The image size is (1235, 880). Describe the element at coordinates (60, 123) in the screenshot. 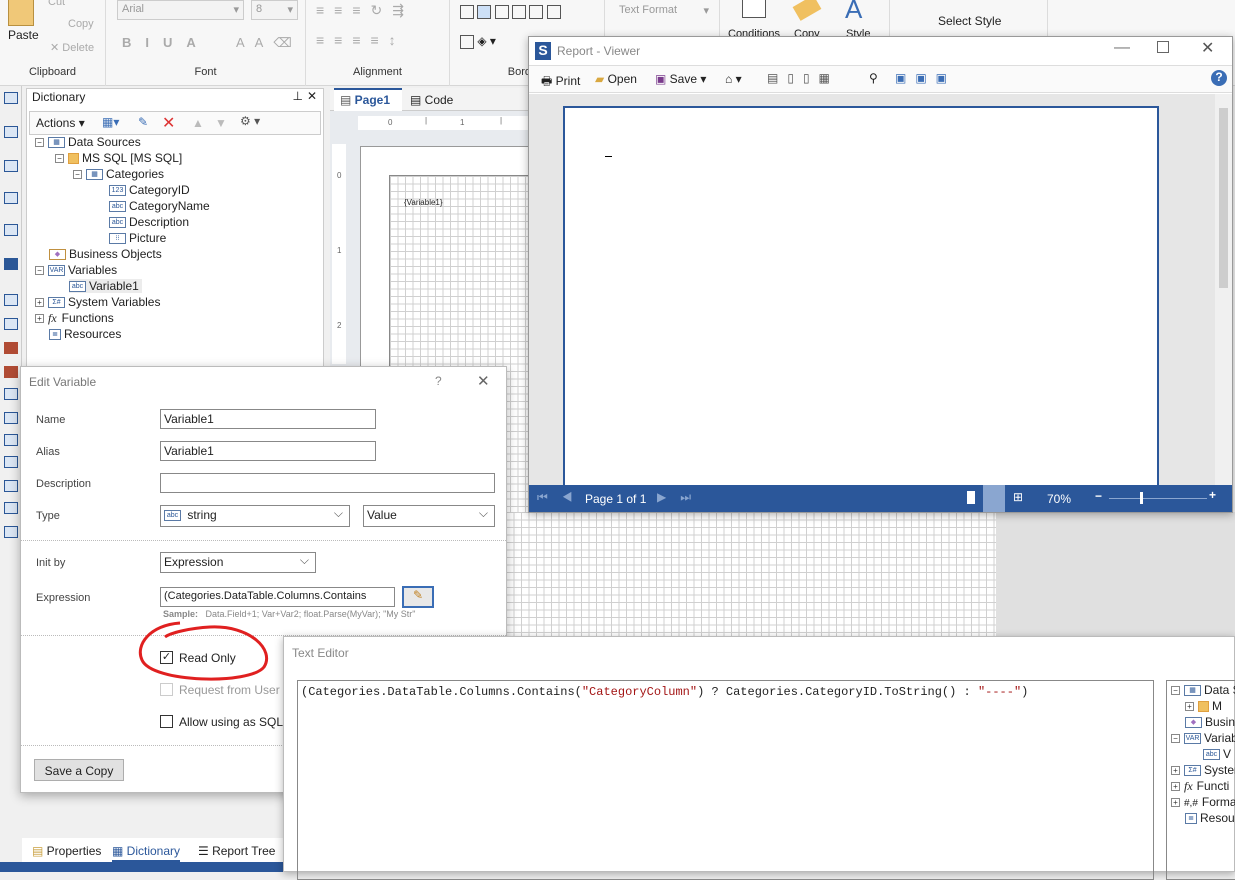

I see `actions-menu: Actions ▾` at that location.